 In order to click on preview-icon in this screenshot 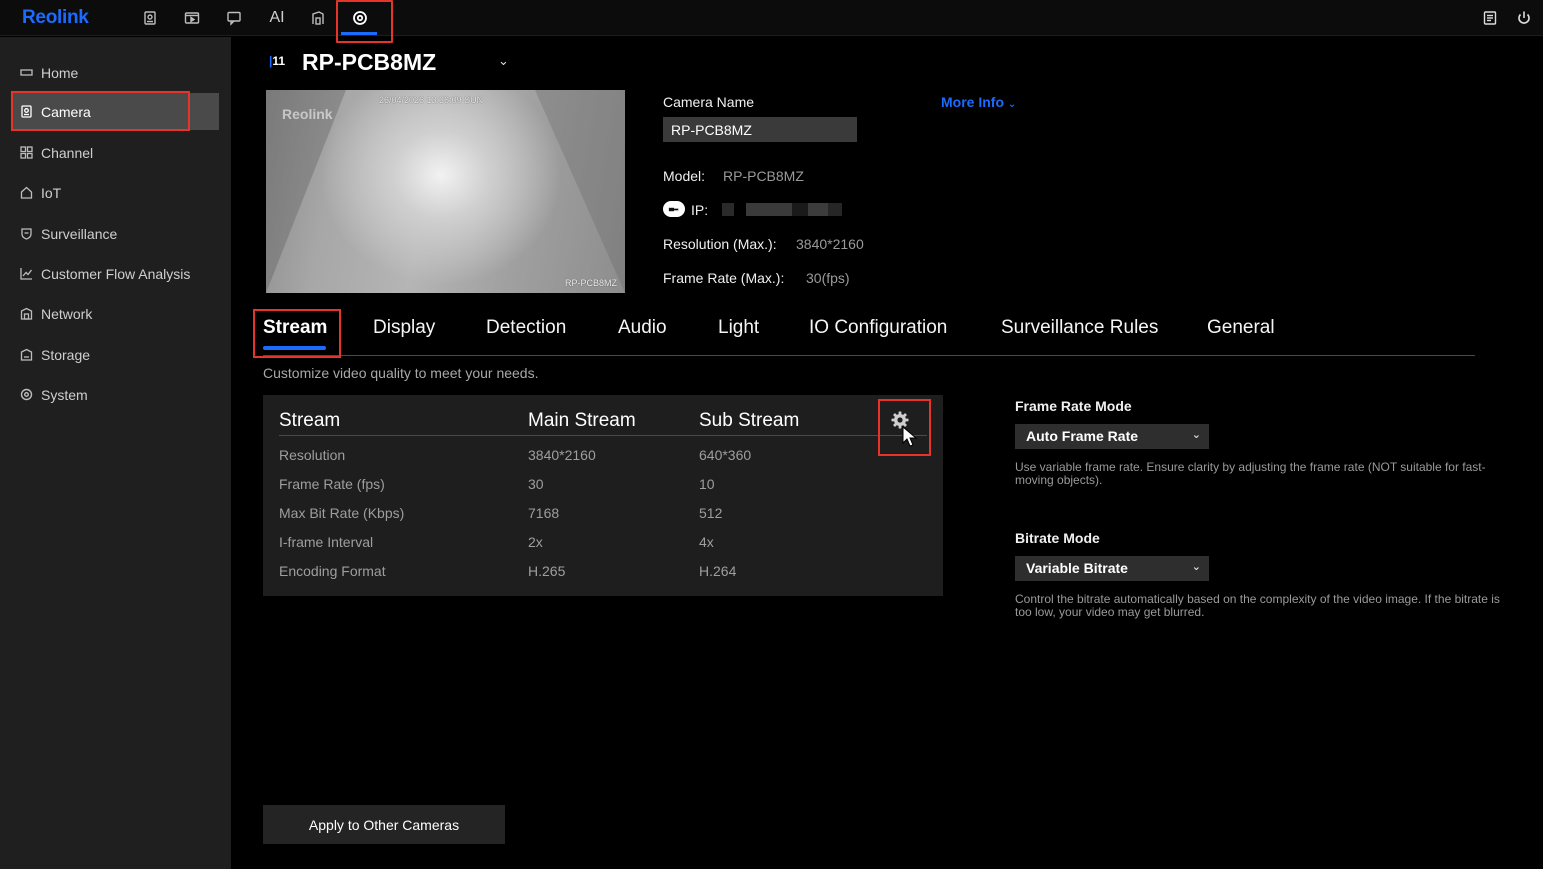, I will do `click(150, 18)`.